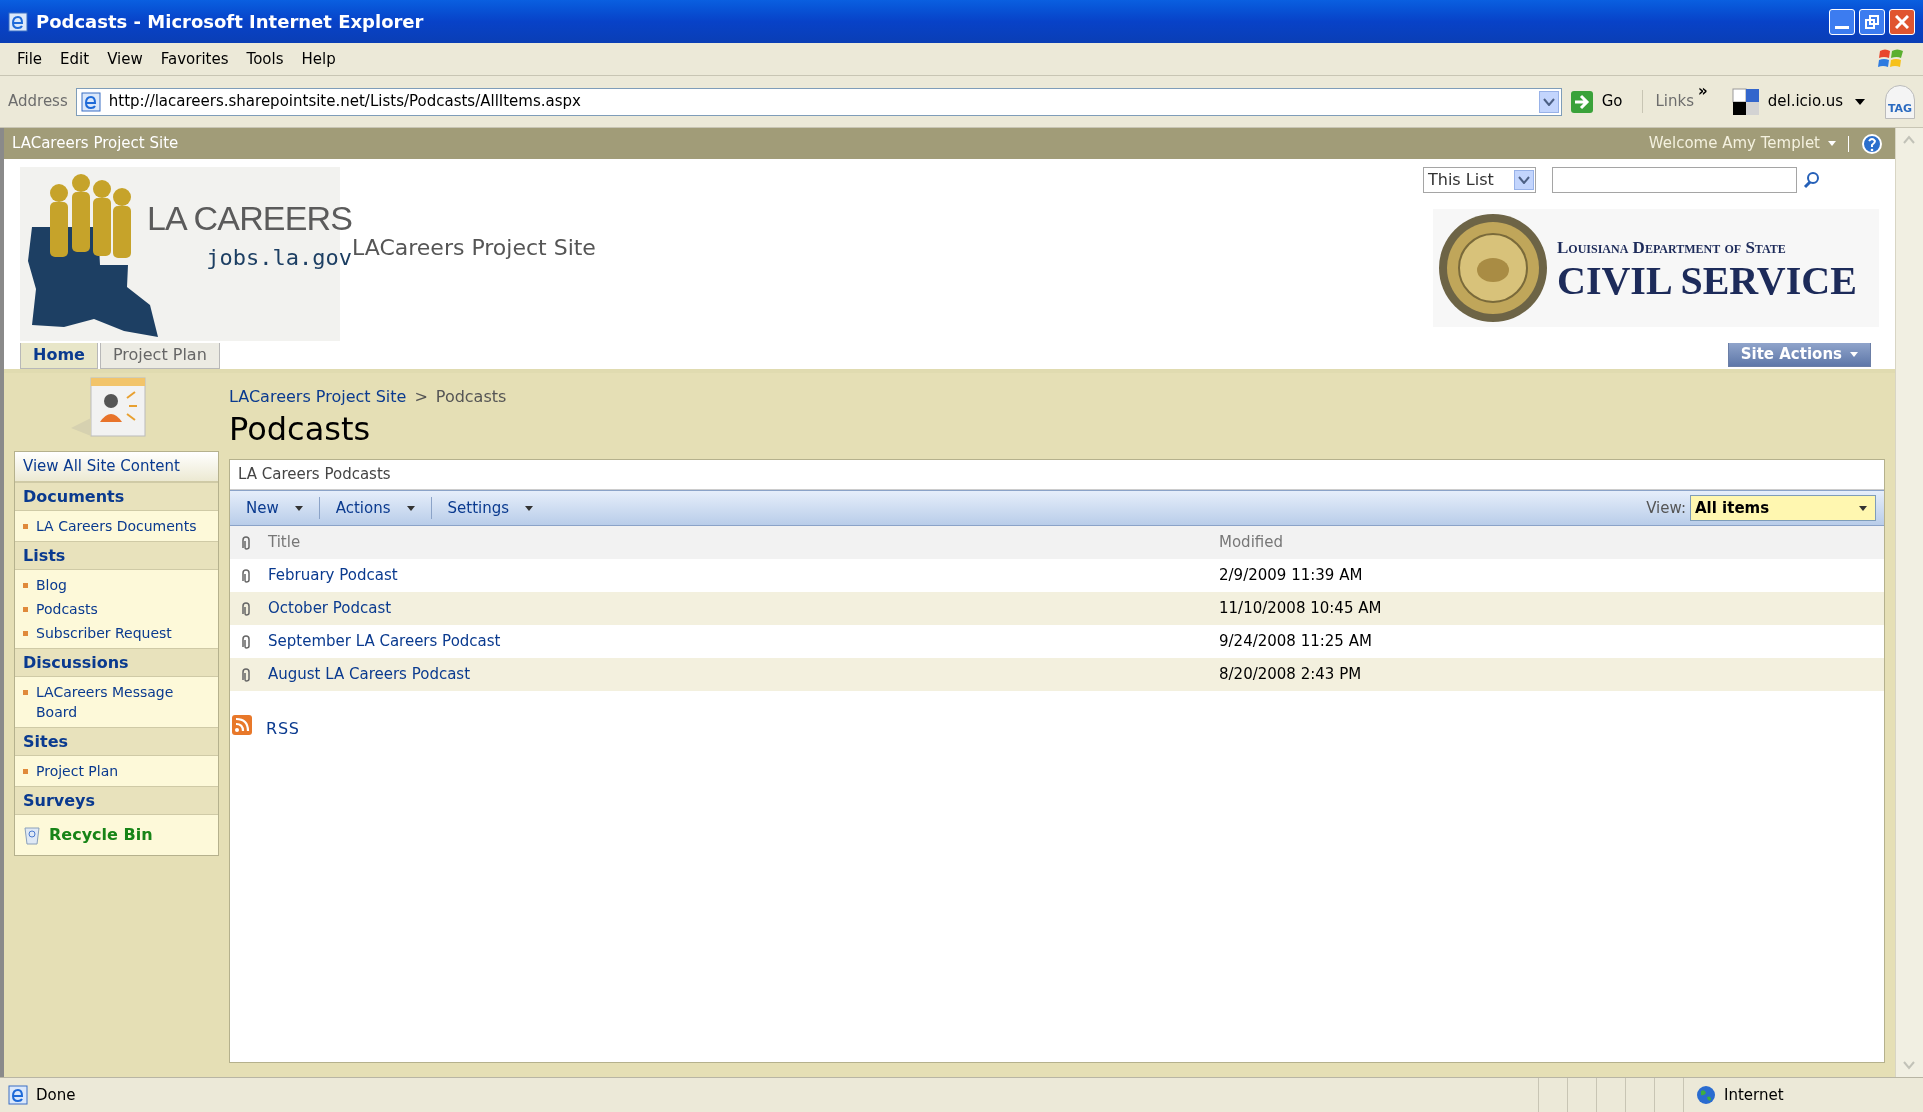 This screenshot has width=1923, height=1112. What do you see at coordinates (116, 496) in the screenshot?
I see `nav-section-heading: Documents` at bounding box center [116, 496].